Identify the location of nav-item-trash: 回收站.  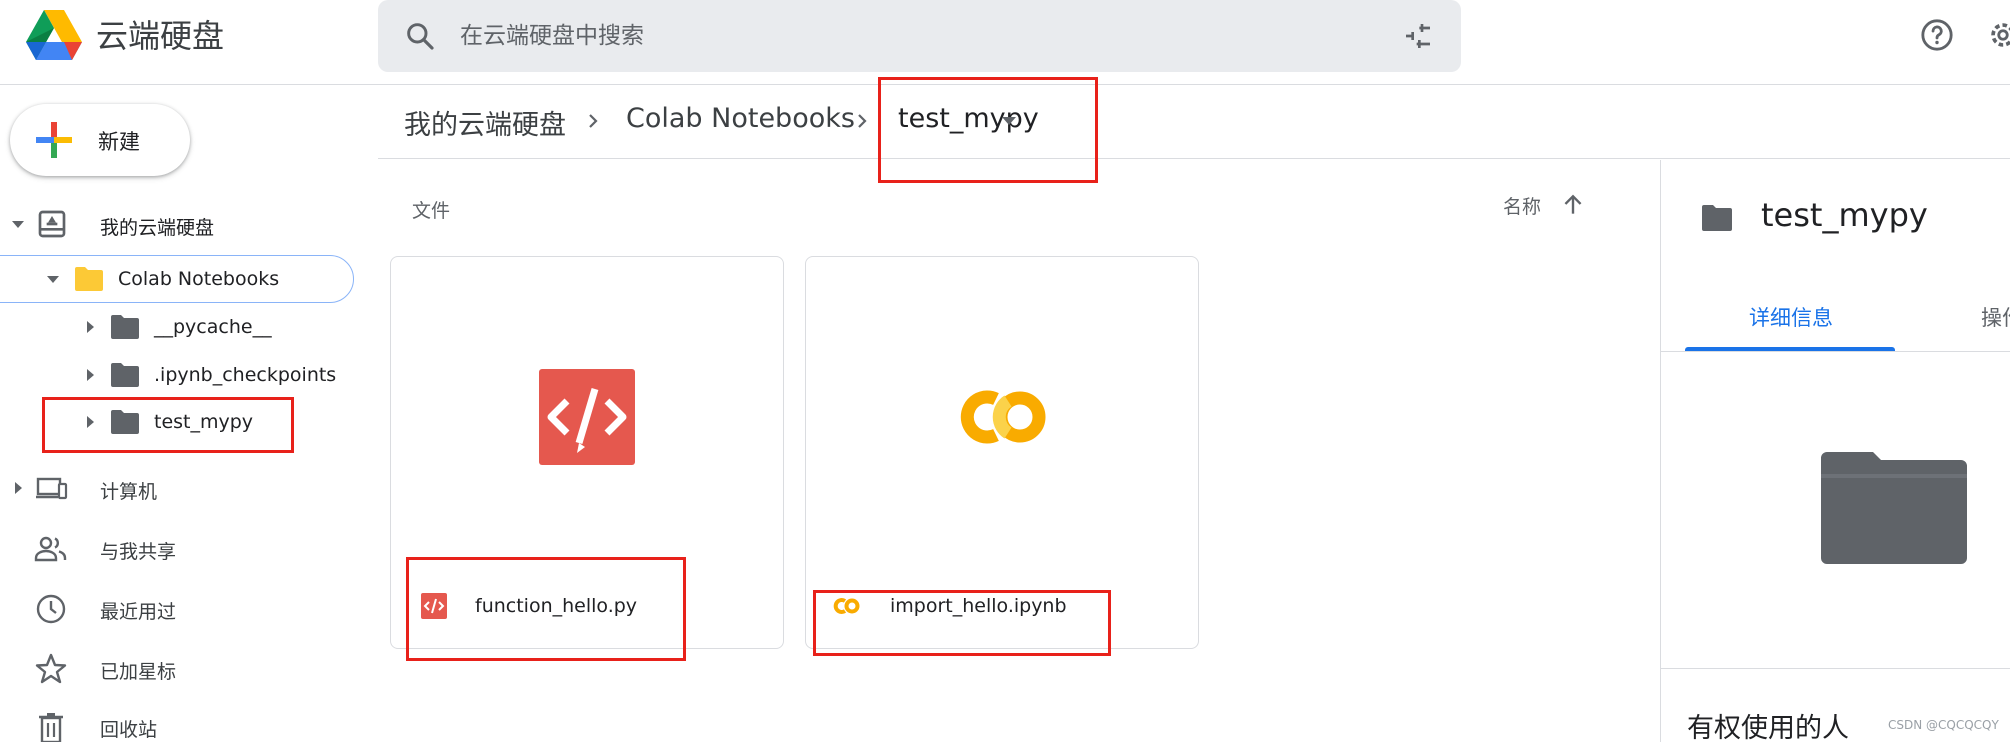
(180, 723).